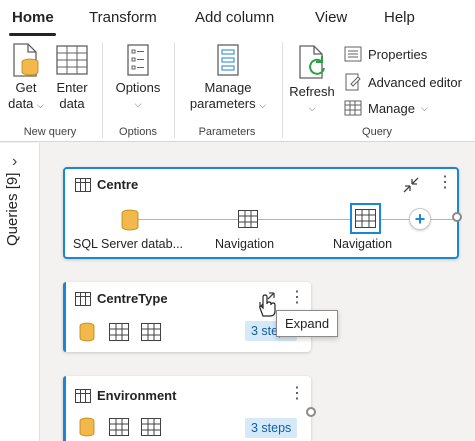  I want to click on table-grid-icon, so click(72, 60).